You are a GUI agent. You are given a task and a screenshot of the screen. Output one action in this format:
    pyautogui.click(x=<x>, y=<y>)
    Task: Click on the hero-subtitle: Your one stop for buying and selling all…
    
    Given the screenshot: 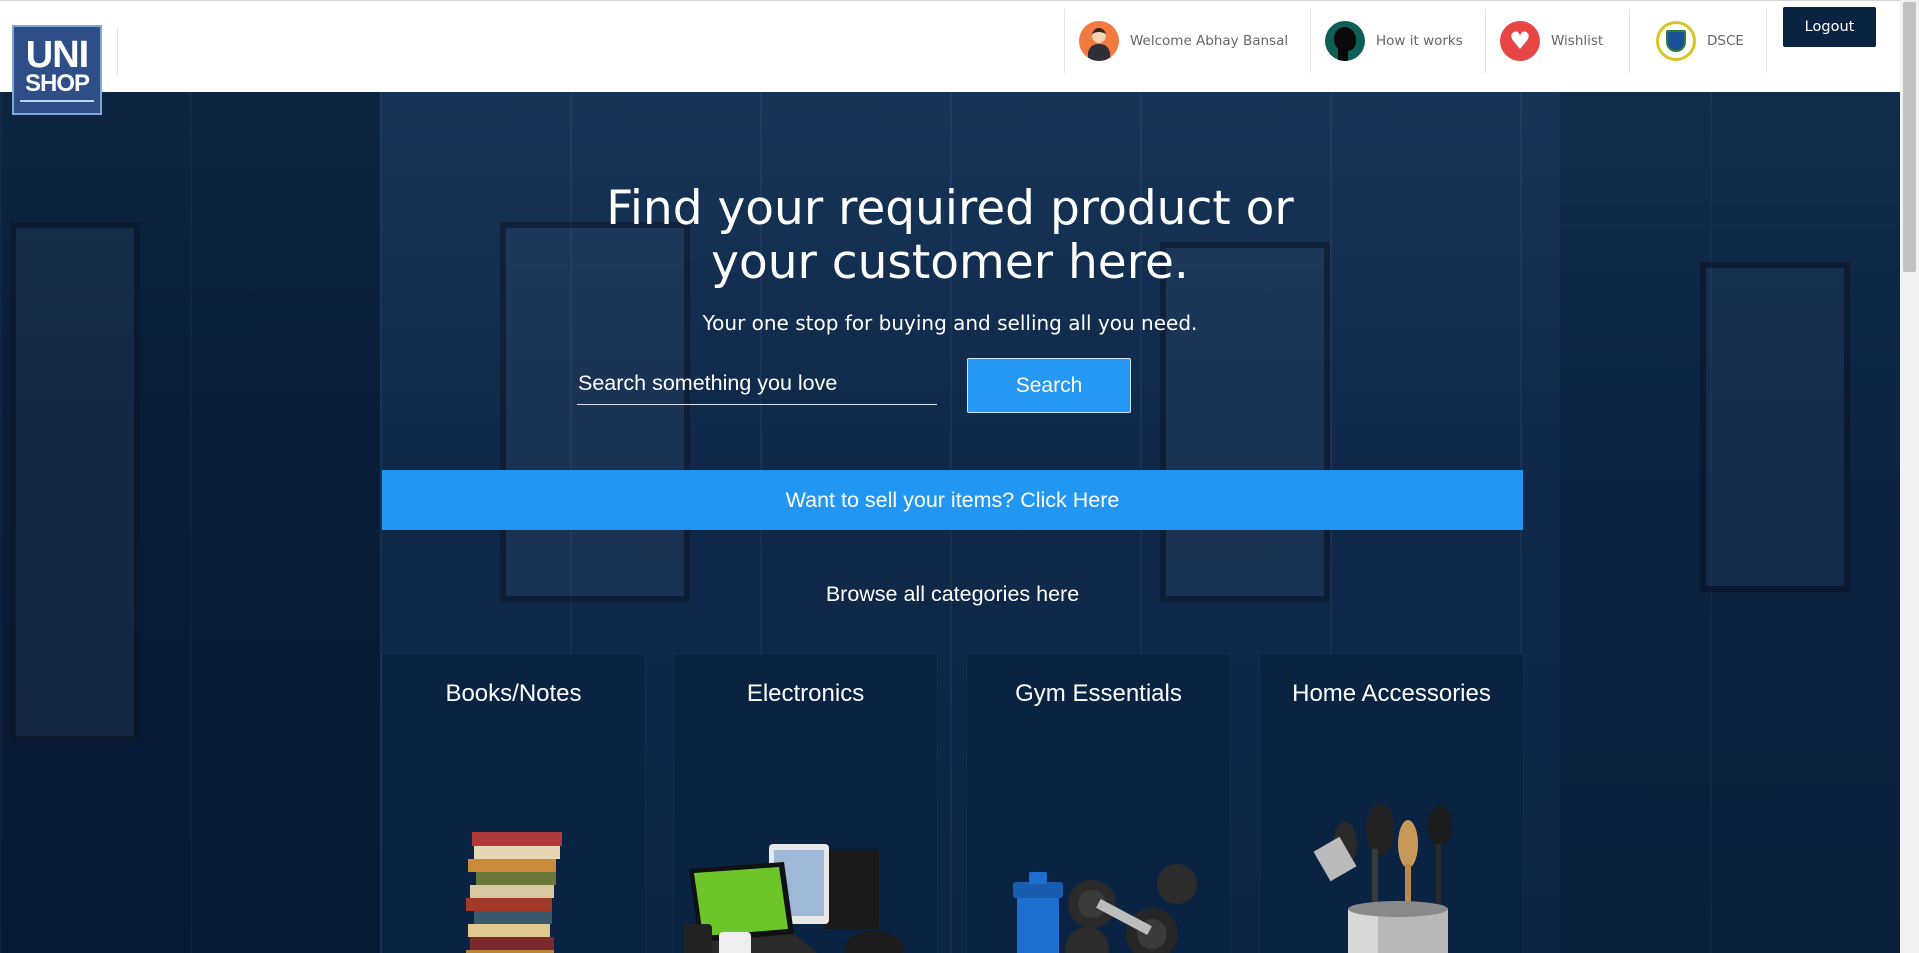 What is the action you would take?
    pyautogui.click(x=950, y=323)
    